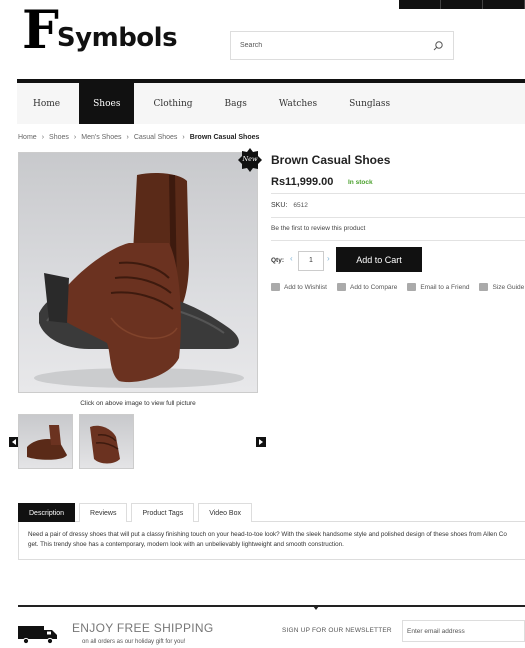 The image size is (525, 648). What do you see at coordinates (14, 442) in the screenshot?
I see `chevron-left-icon` at bounding box center [14, 442].